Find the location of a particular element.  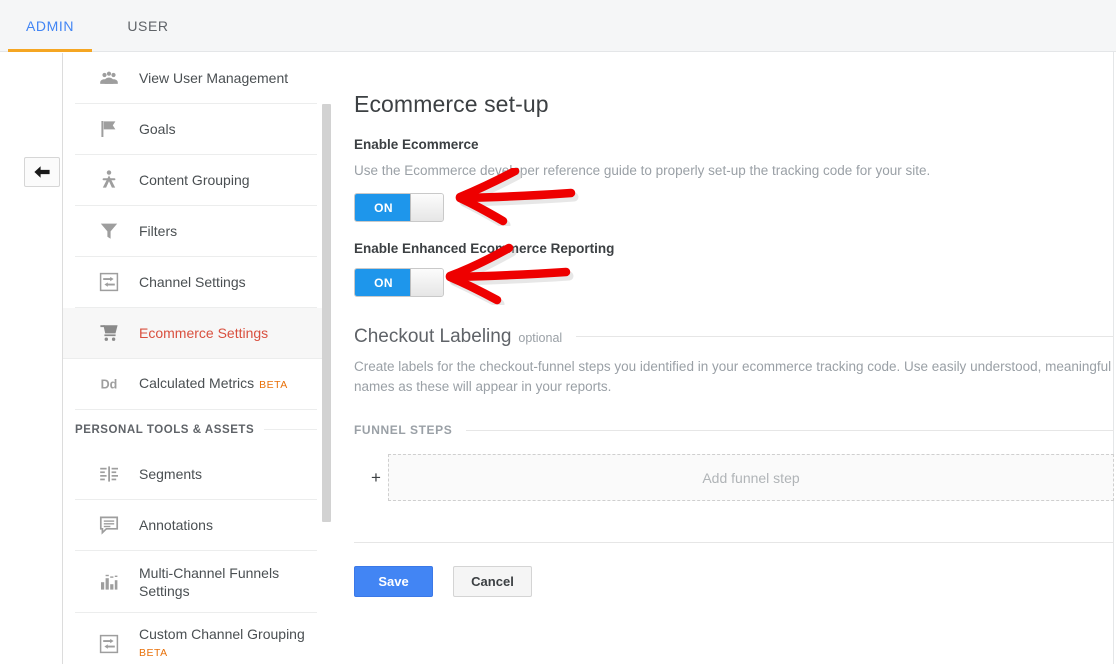

section-divider is located at coordinates (290, 429).